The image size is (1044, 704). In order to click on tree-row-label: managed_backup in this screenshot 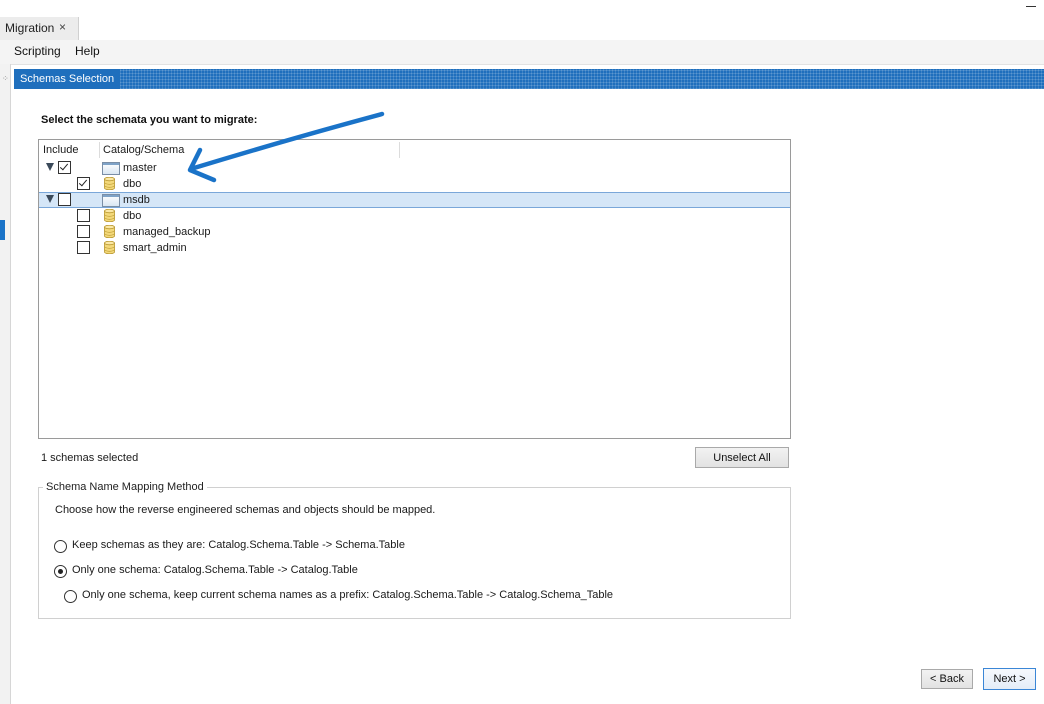, I will do `click(167, 232)`.